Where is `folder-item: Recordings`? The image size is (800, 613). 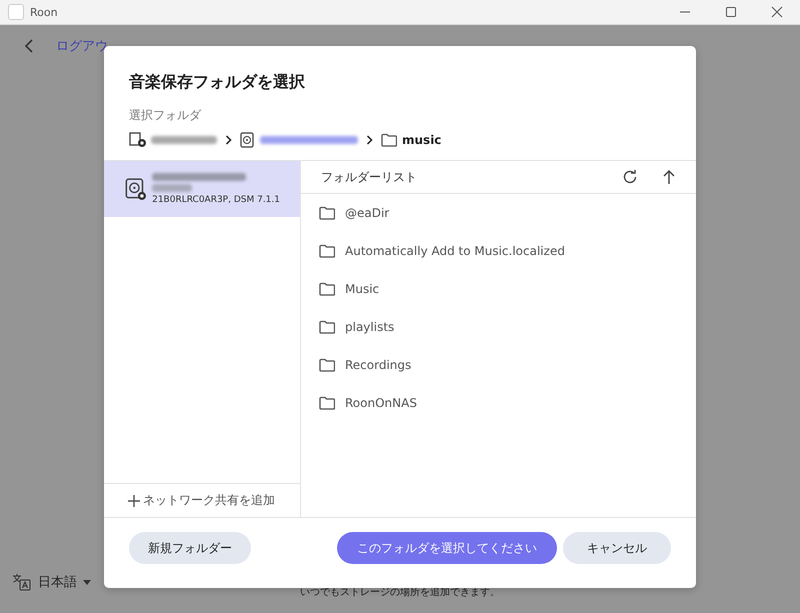
folder-item: Recordings is located at coordinates (378, 365).